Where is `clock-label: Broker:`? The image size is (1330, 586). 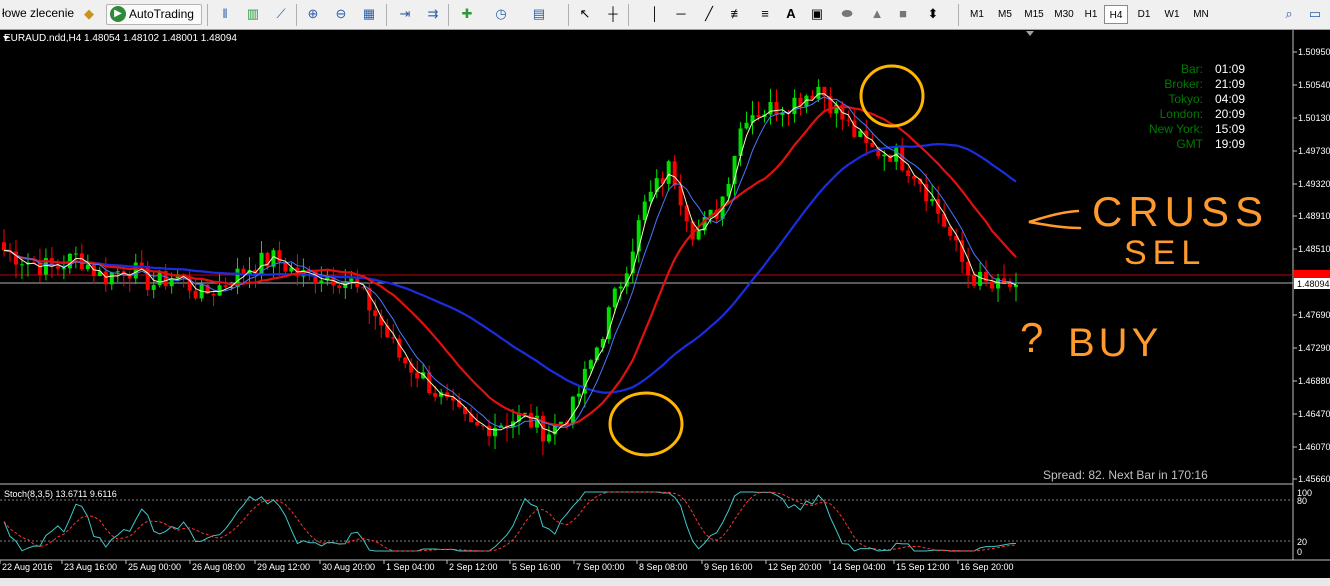
clock-label: Broker: is located at coordinates (1183, 84).